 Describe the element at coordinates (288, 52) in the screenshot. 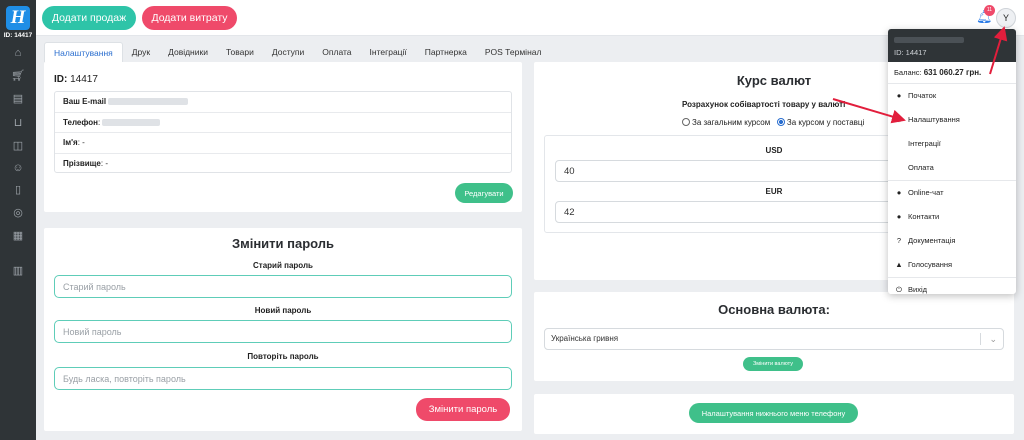

I see `tab-access: Доступи` at that location.